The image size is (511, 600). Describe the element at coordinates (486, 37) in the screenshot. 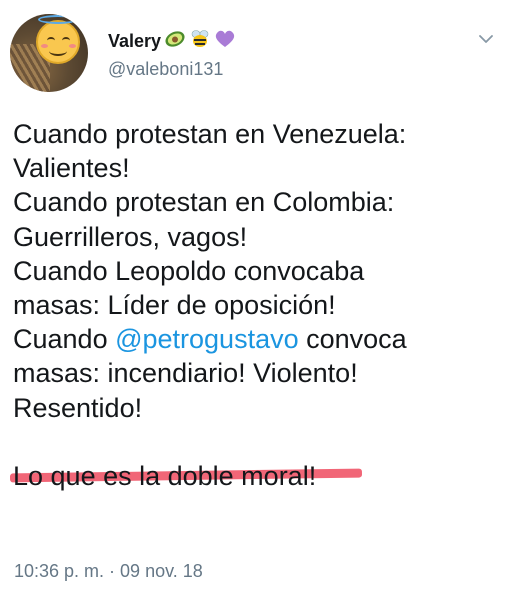

I see `chevron-down-icon` at that location.